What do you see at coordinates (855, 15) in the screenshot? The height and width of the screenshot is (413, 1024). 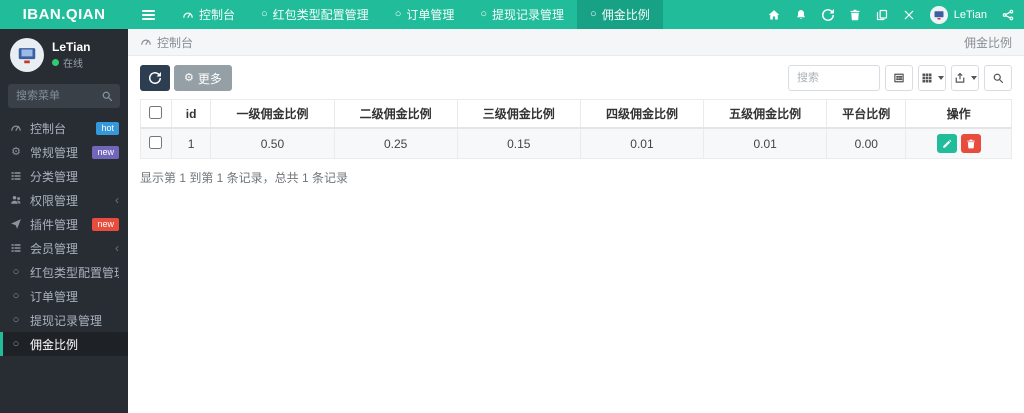 I see `trash-icon` at bounding box center [855, 15].